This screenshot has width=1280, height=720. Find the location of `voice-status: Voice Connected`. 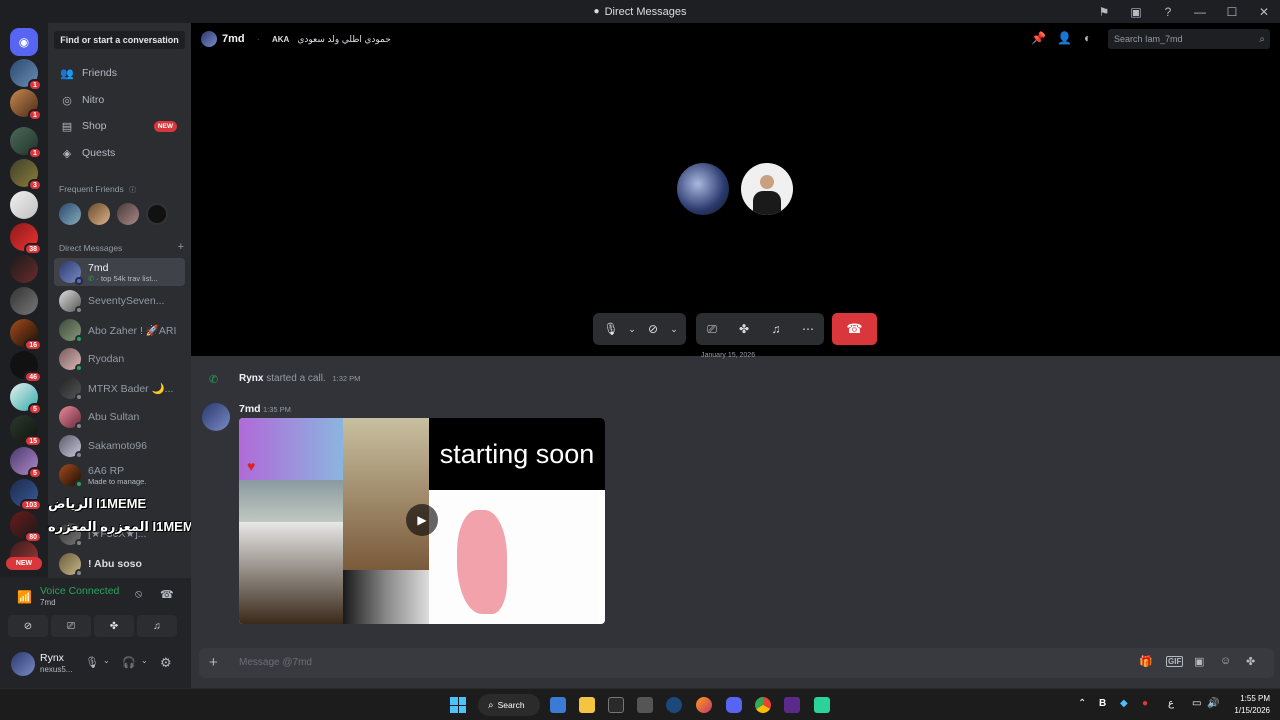

voice-status: Voice Connected is located at coordinates (79, 591).